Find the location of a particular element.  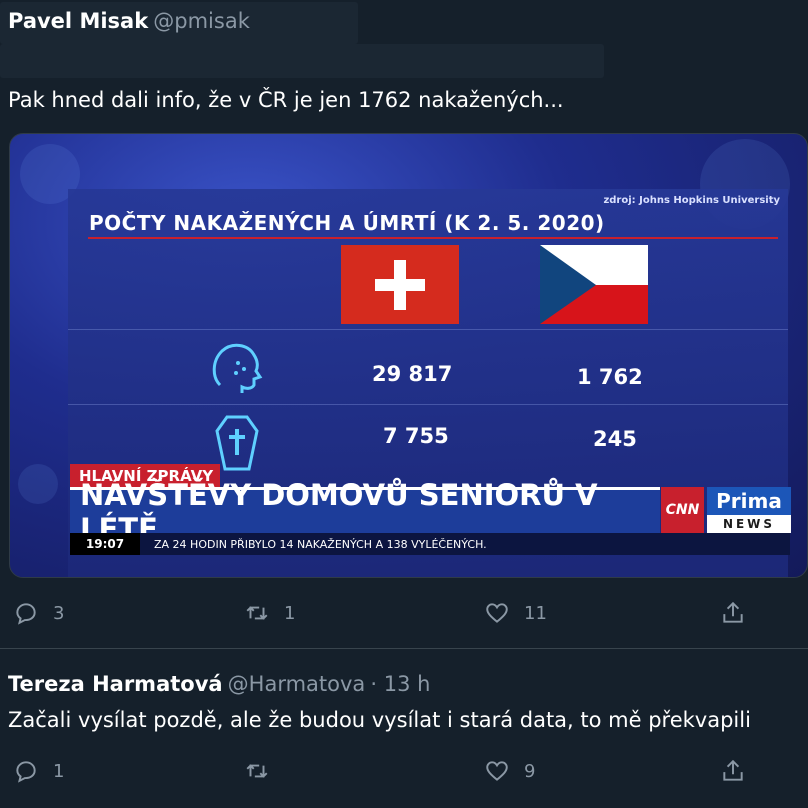

coffin-icon is located at coordinates (237, 445).